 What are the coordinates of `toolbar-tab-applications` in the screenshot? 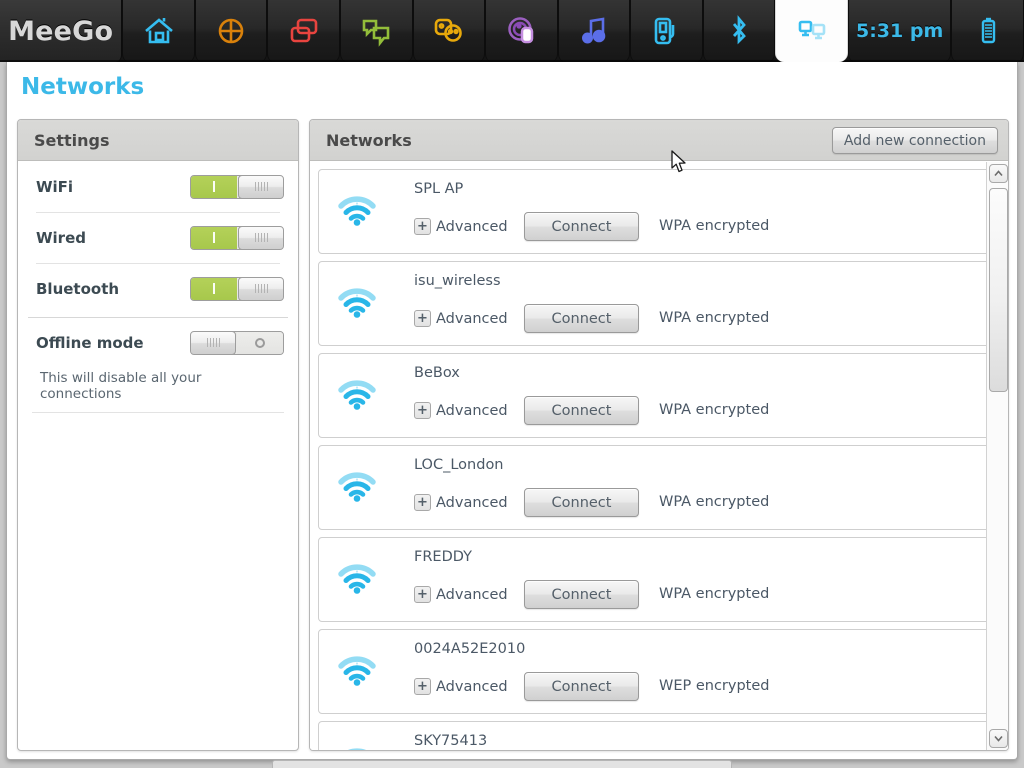 It's located at (303, 31).